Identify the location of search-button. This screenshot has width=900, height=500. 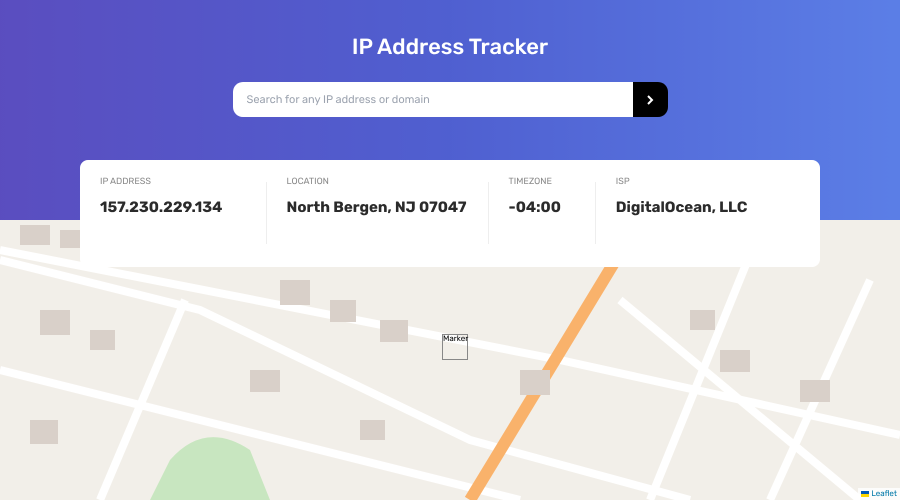
(650, 99).